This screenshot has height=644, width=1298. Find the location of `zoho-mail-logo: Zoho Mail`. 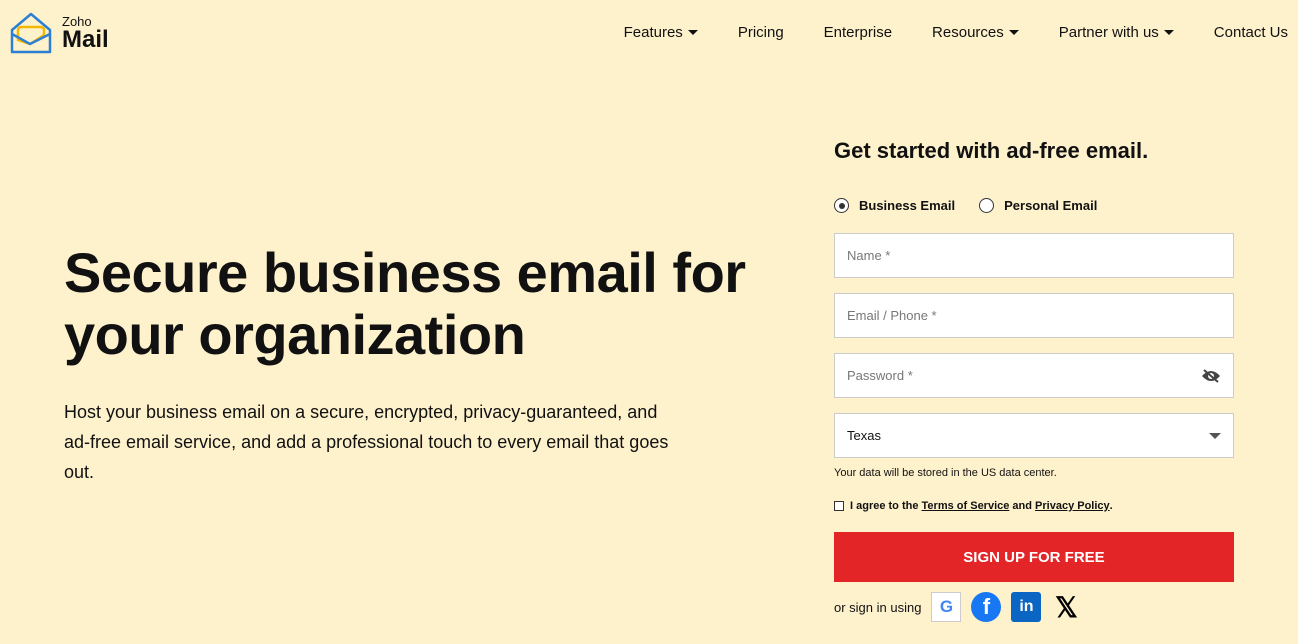

zoho-mail-logo: Zoho Mail is located at coordinates (58, 33).